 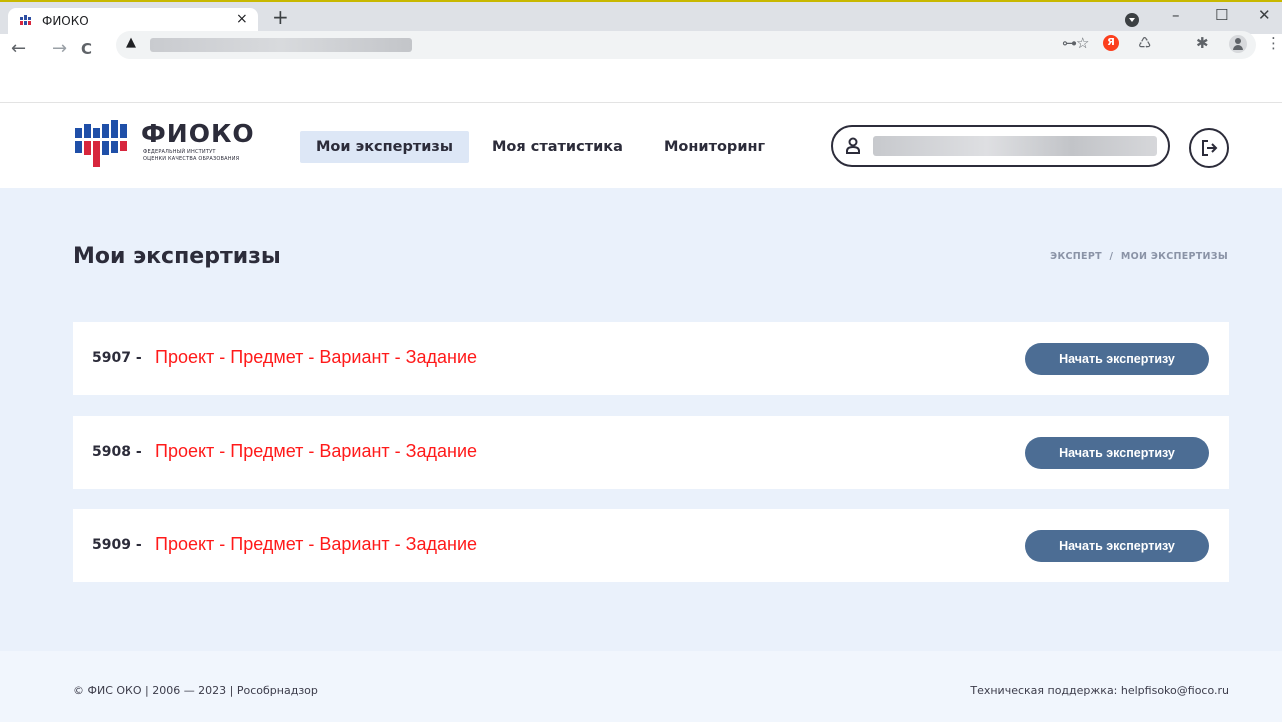 What do you see at coordinates (1082, 43) in the screenshot?
I see `bookmark-star-icon: ☆` at bounding box center [1082, 43].